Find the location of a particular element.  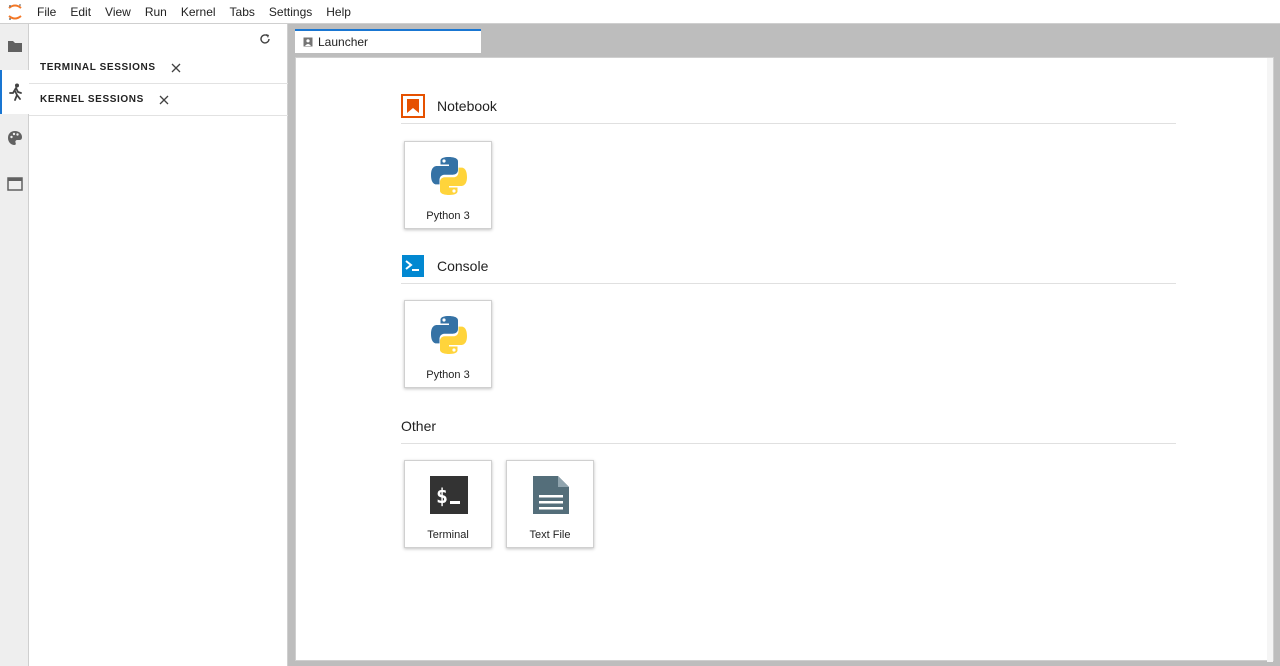

menu-kernel: Kernel is located at coordinates (198, 12).